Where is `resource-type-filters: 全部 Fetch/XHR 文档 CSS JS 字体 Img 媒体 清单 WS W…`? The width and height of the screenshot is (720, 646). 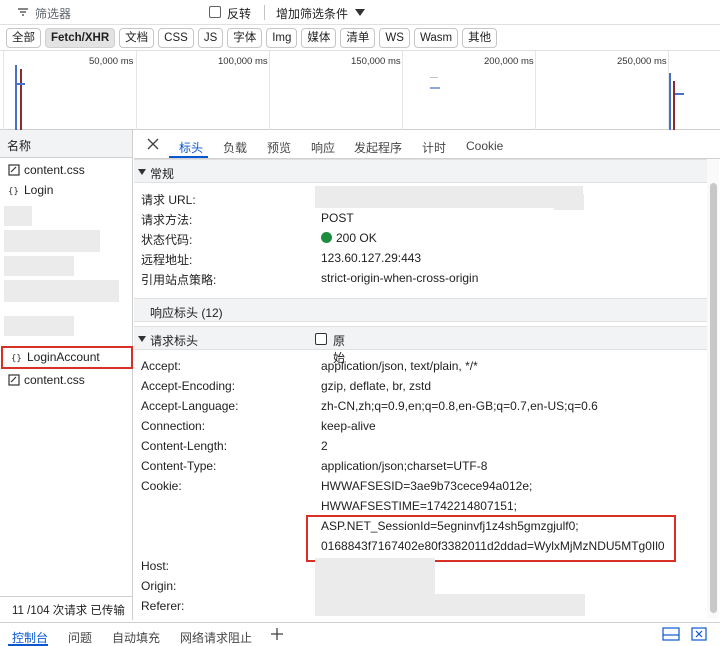
resource-type-filters: 全部 Fetch/XHR 文档 CSS JS 字体 Img 媒体 清单 WS W… is located at coordinates (252, 38).